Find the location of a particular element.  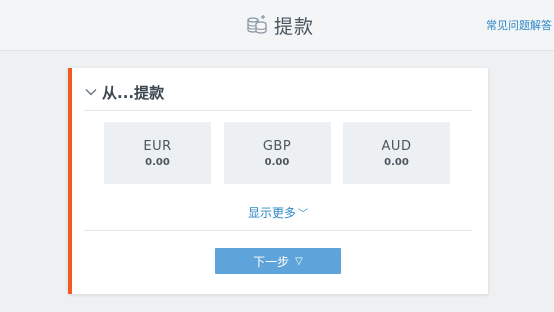

triangle-down-icon: ▽ is located at coordinates (299, 261).